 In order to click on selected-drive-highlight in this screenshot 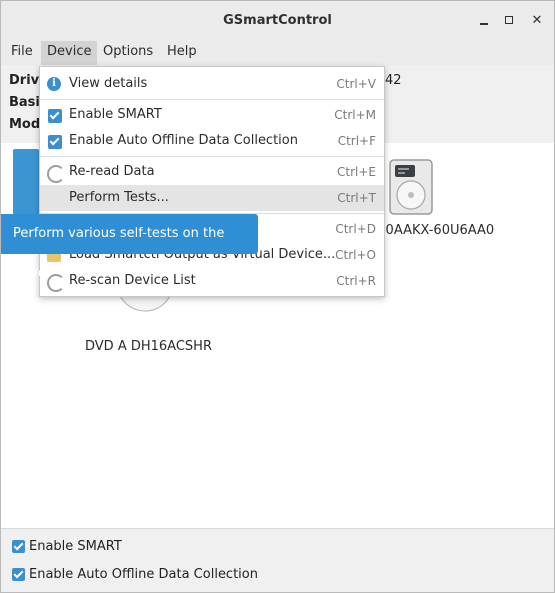, I will do `click(26, 182)`.